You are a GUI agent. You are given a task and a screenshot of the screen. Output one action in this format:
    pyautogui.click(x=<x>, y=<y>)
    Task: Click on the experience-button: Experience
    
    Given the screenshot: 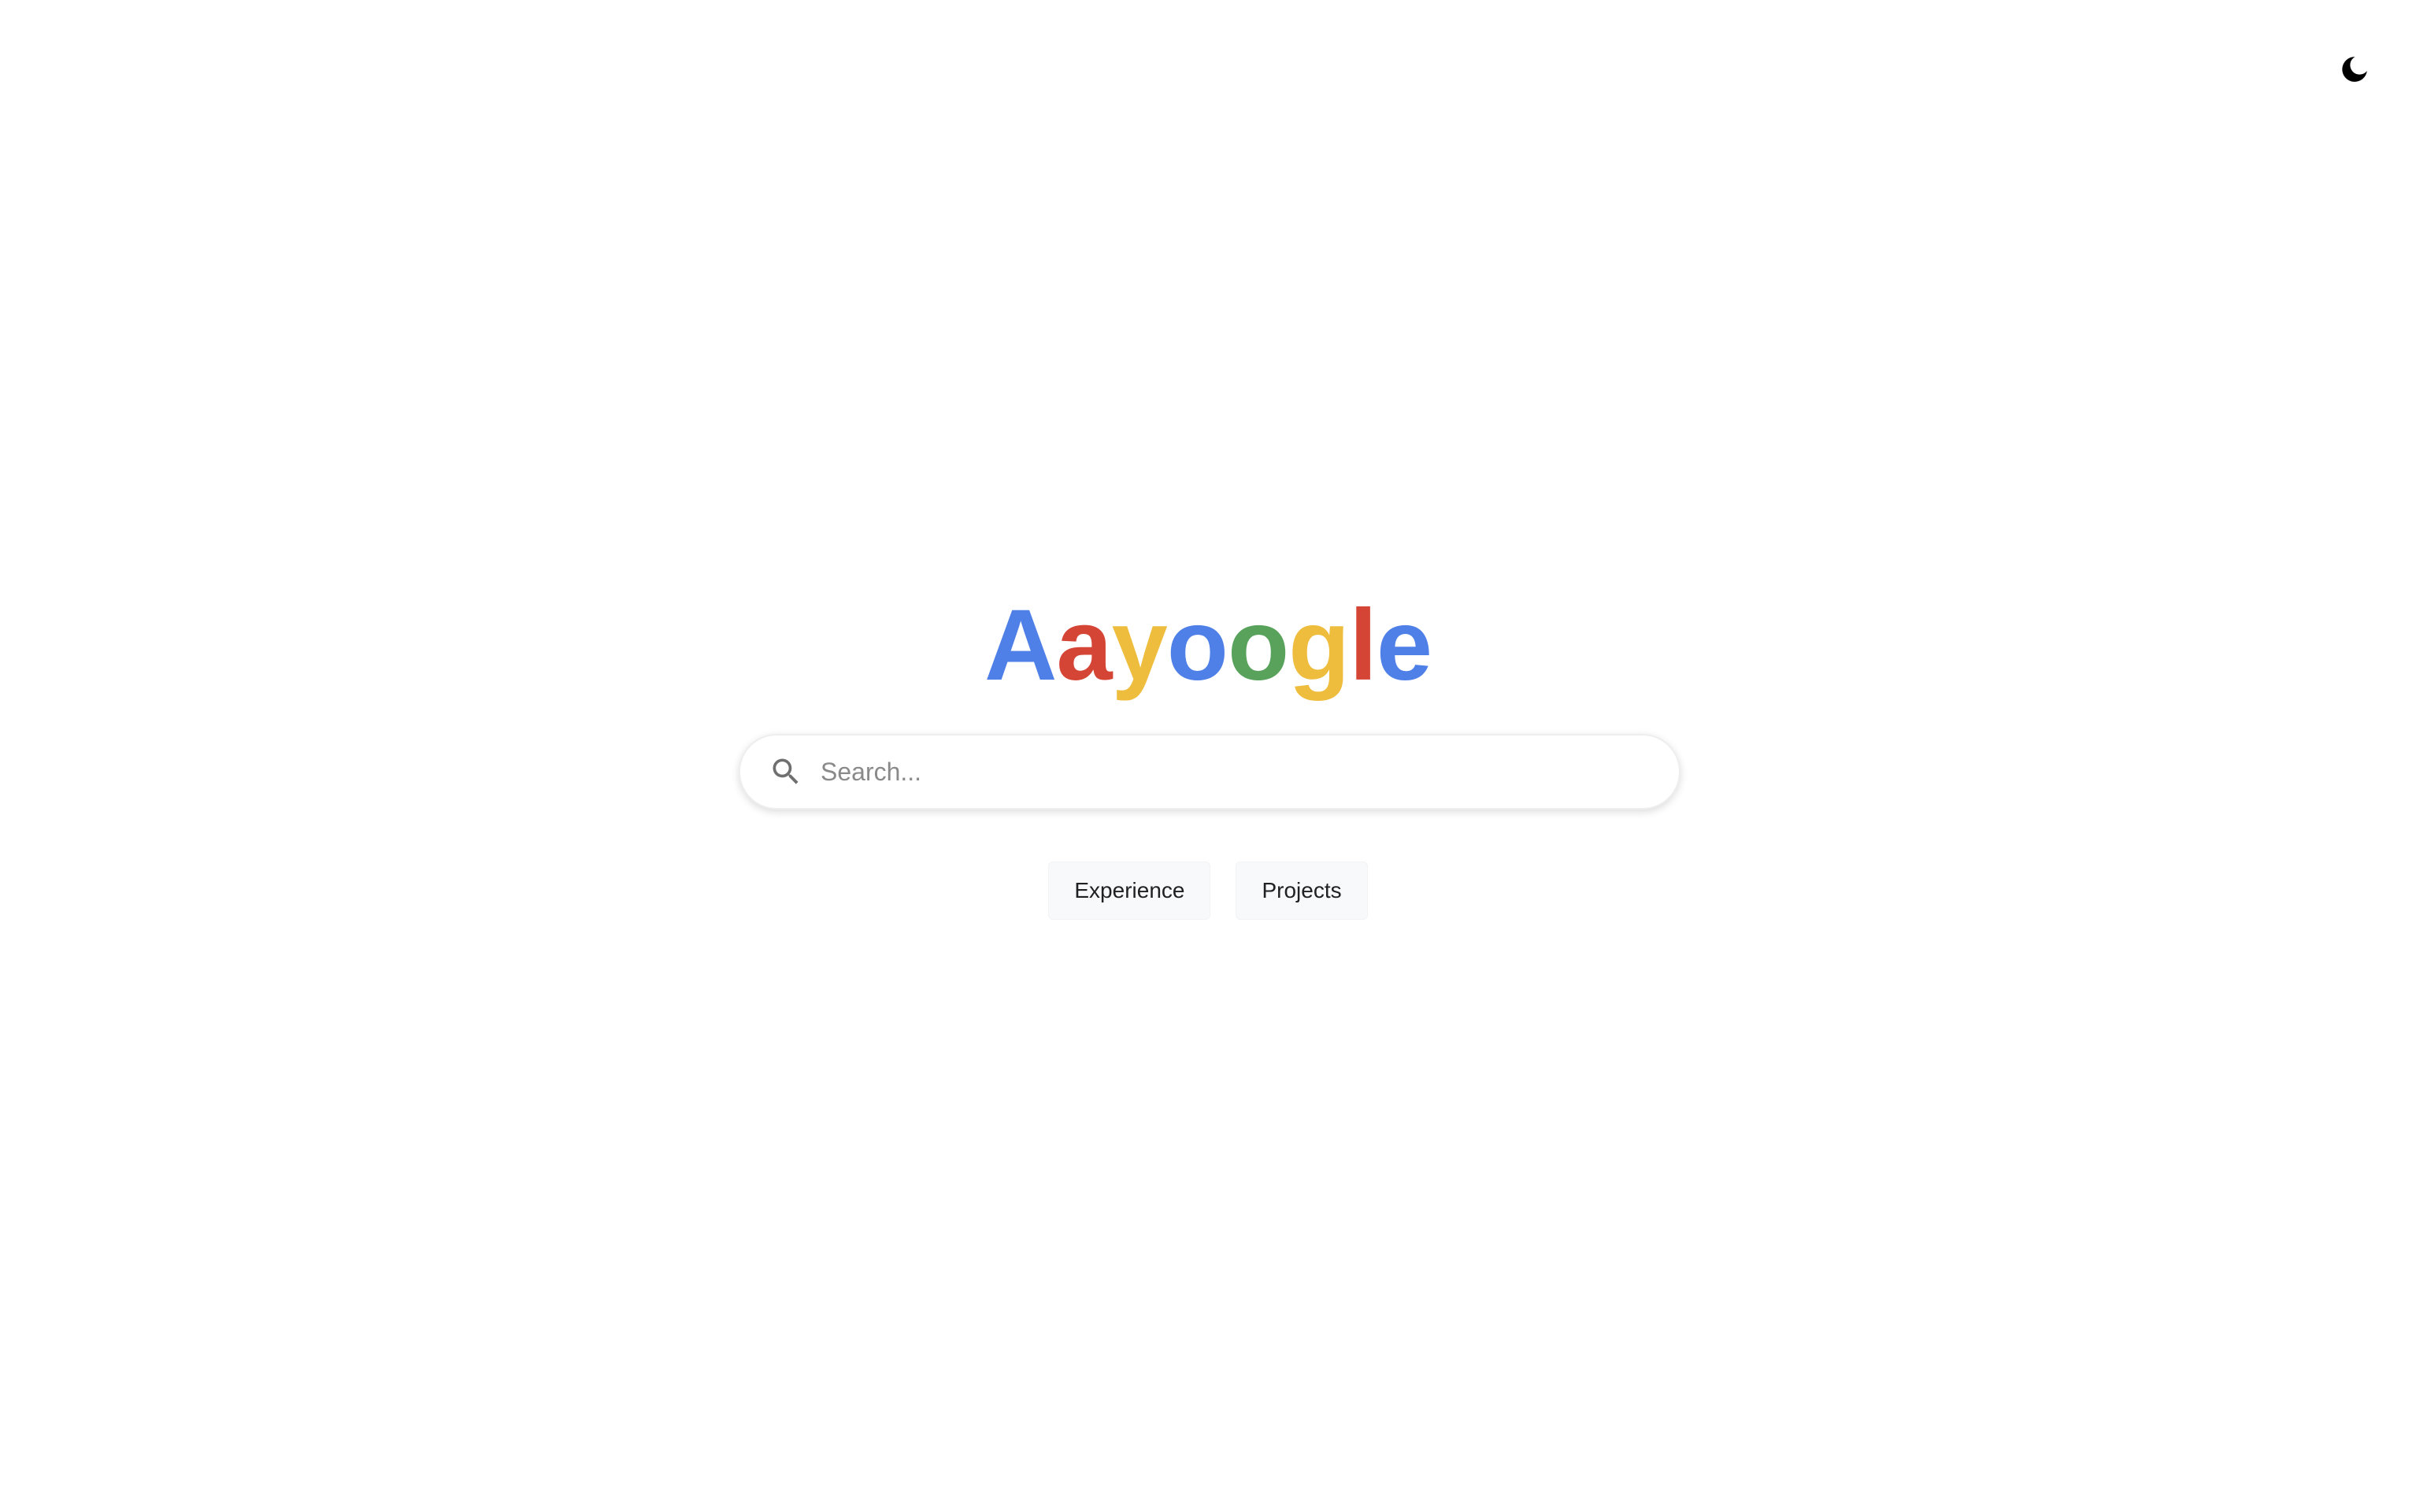 What is the action you would take?
    pyautogui.click(x=1129, y=891)
    